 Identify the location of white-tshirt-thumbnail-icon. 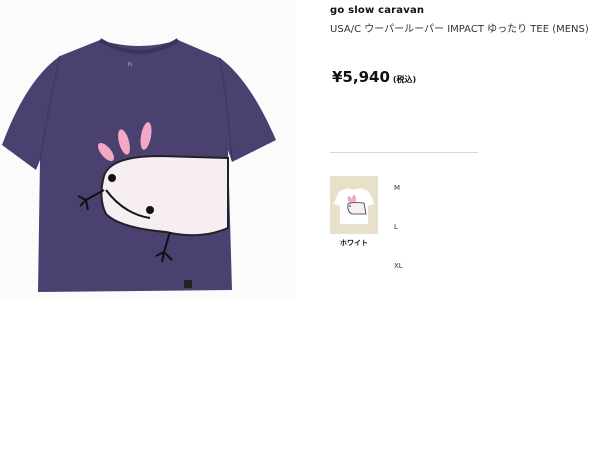
(354, 206).